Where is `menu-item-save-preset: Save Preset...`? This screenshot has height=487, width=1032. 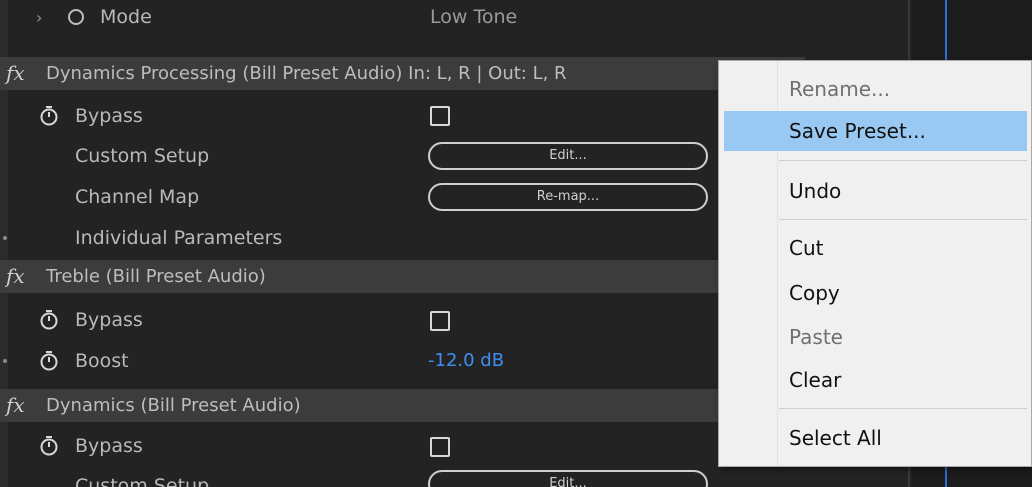
menu-item-save-preset: Save Preset... is located at coordinates (875, 131).